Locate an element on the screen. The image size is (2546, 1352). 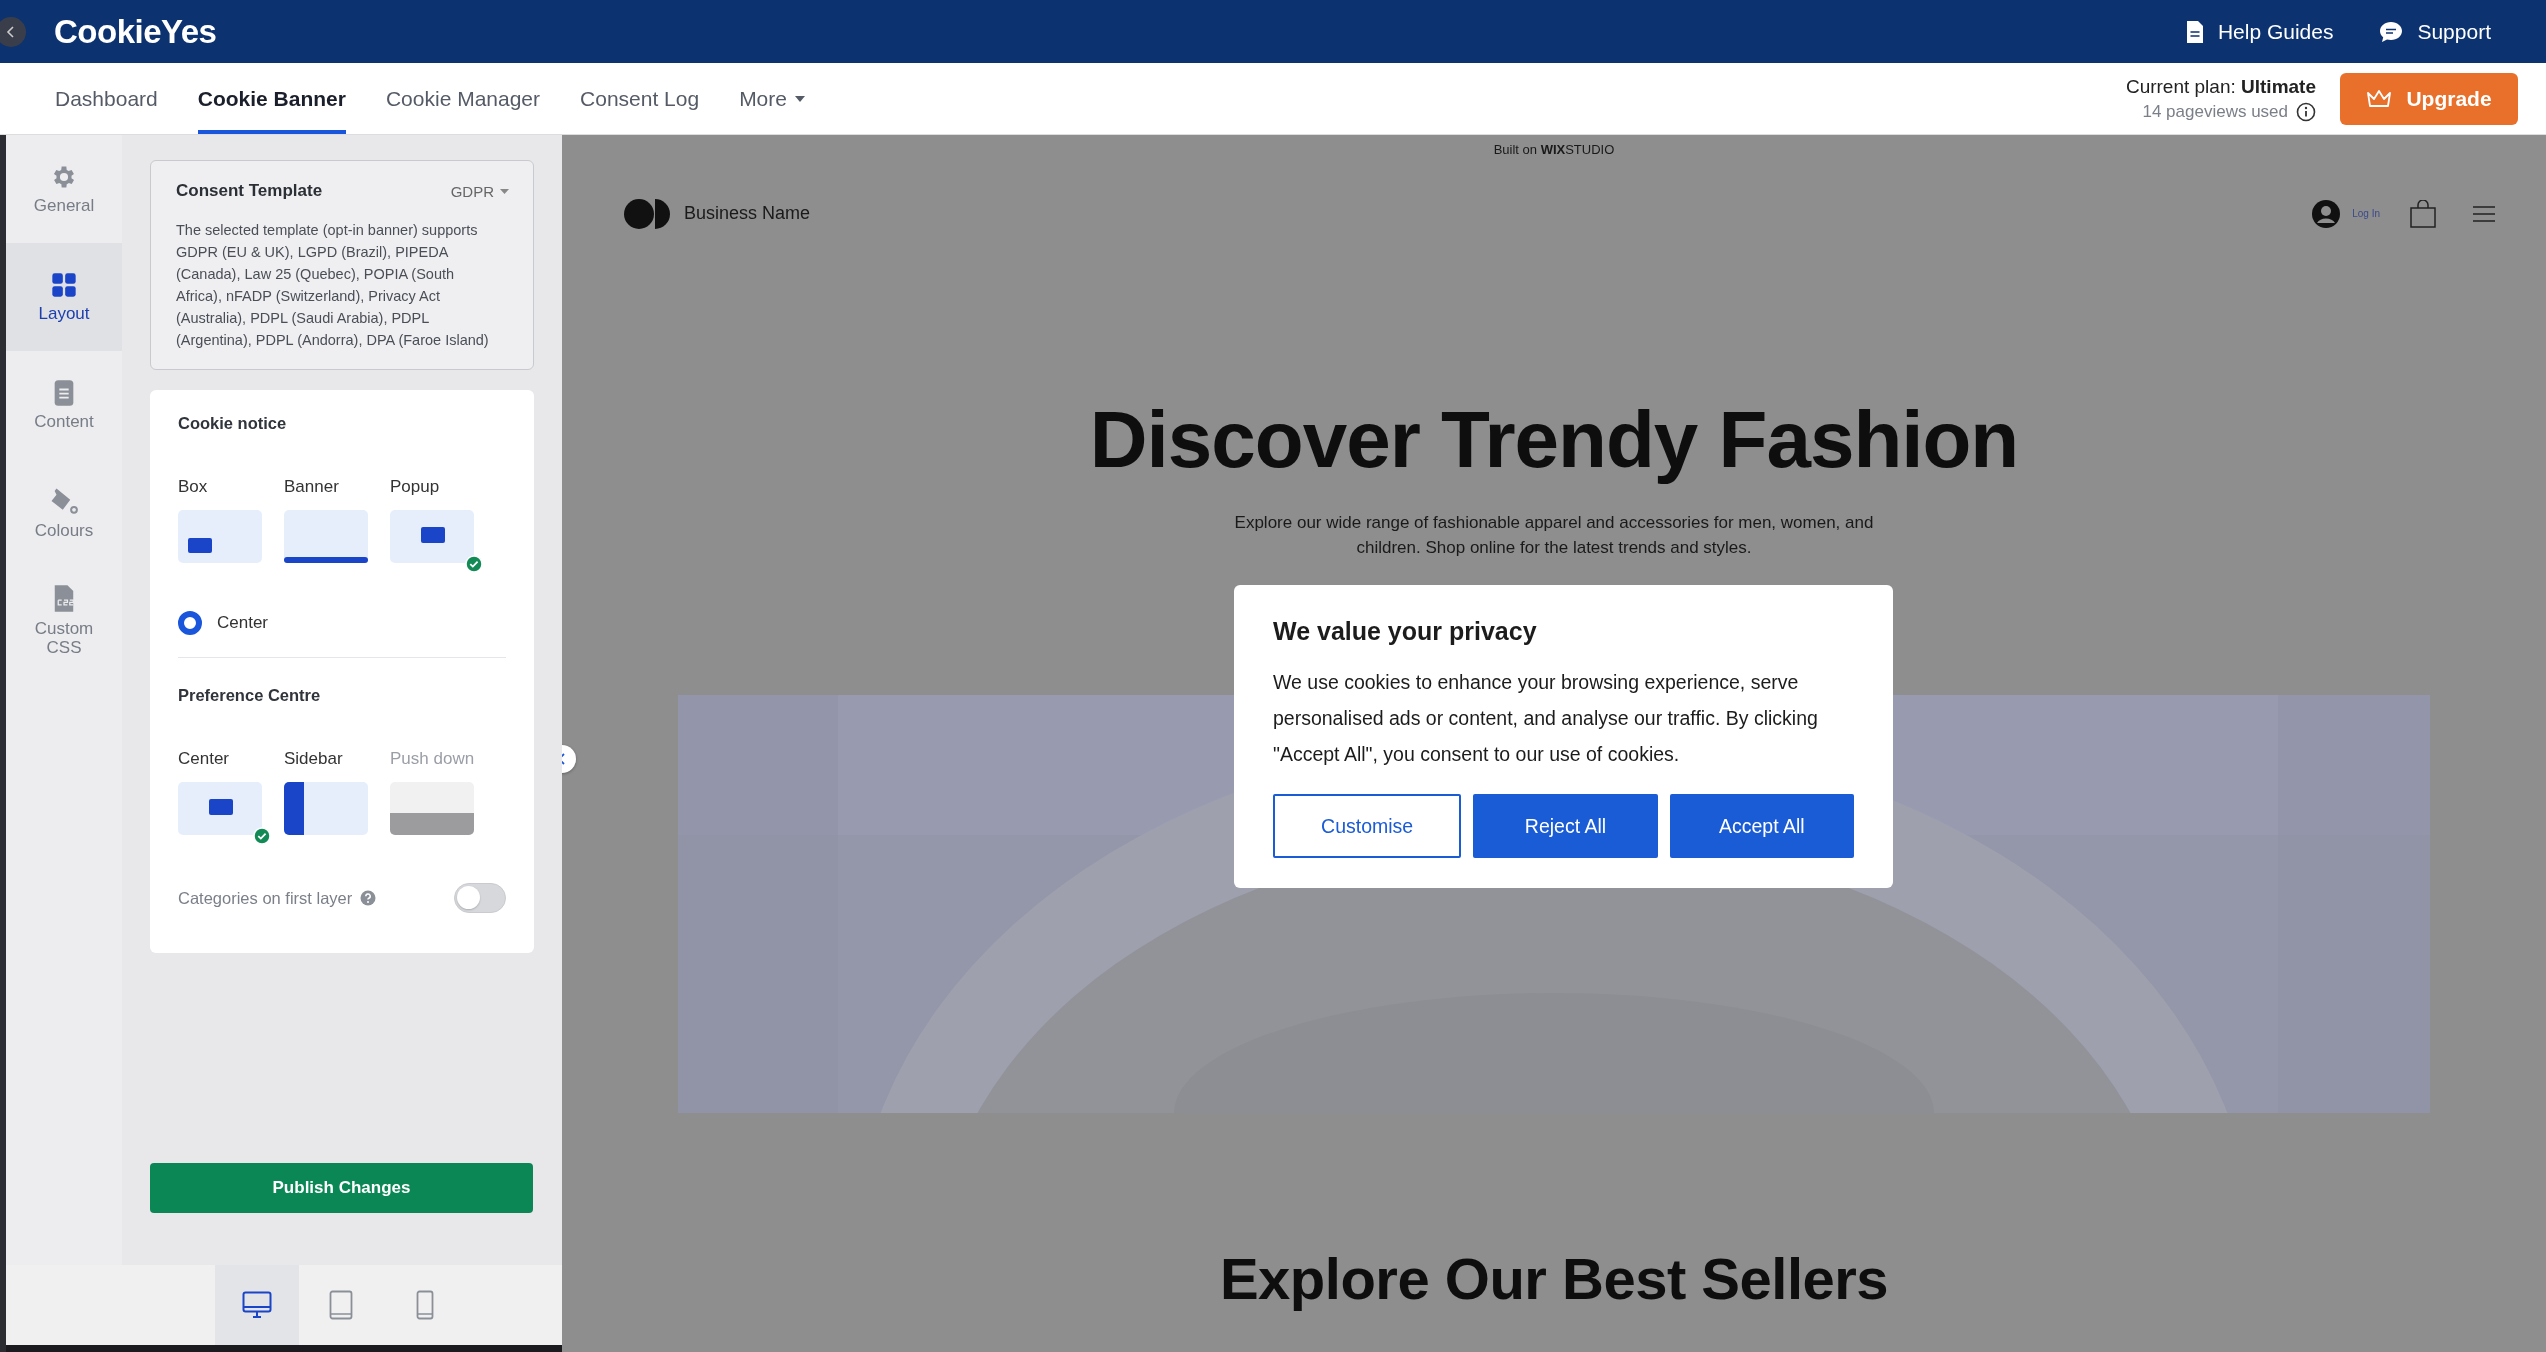
info-icon is located at coordinates (2306, 111).